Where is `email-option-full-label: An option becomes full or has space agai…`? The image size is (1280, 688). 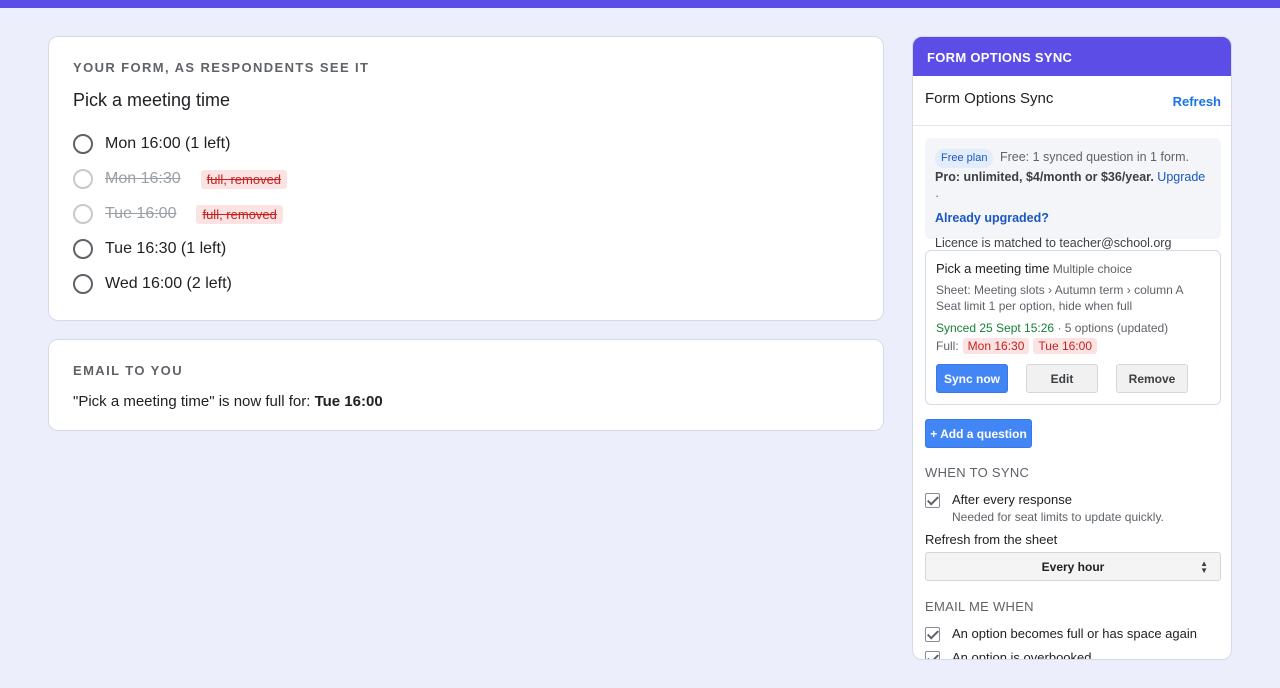 email-option-full-label: An option becomes full or has space agai… is located at coordinates (1074, 633).